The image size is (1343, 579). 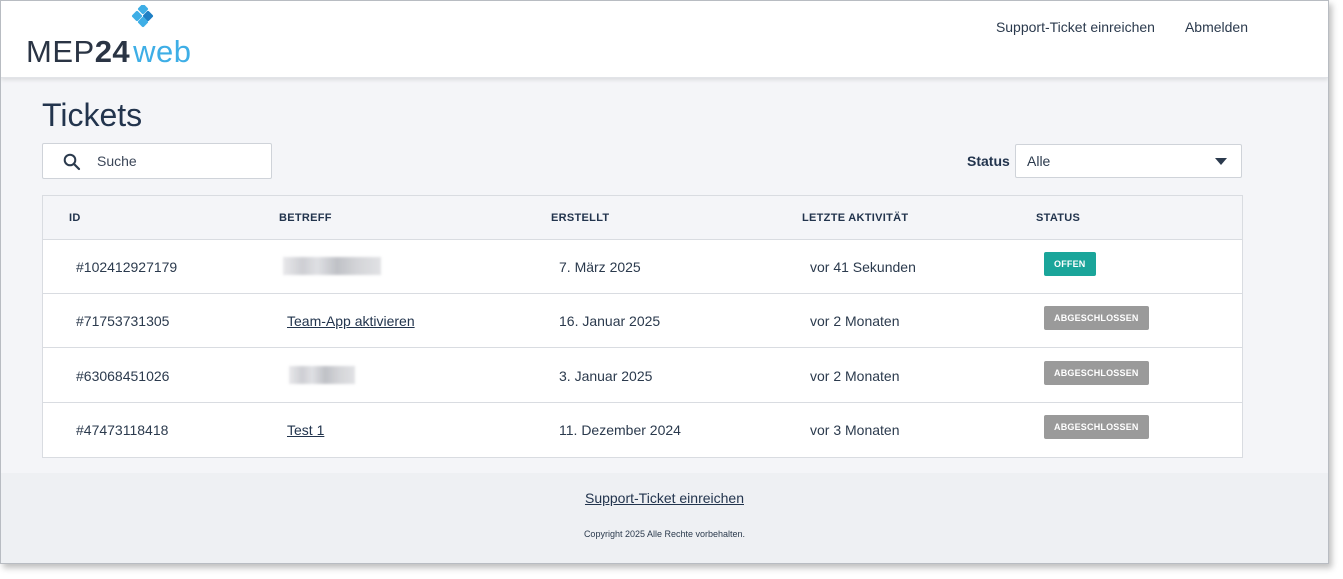 What do you see at coordinates (75, 218) in the screenshot?
I see `column-header-id: ID` at bounding box center [75, 218].